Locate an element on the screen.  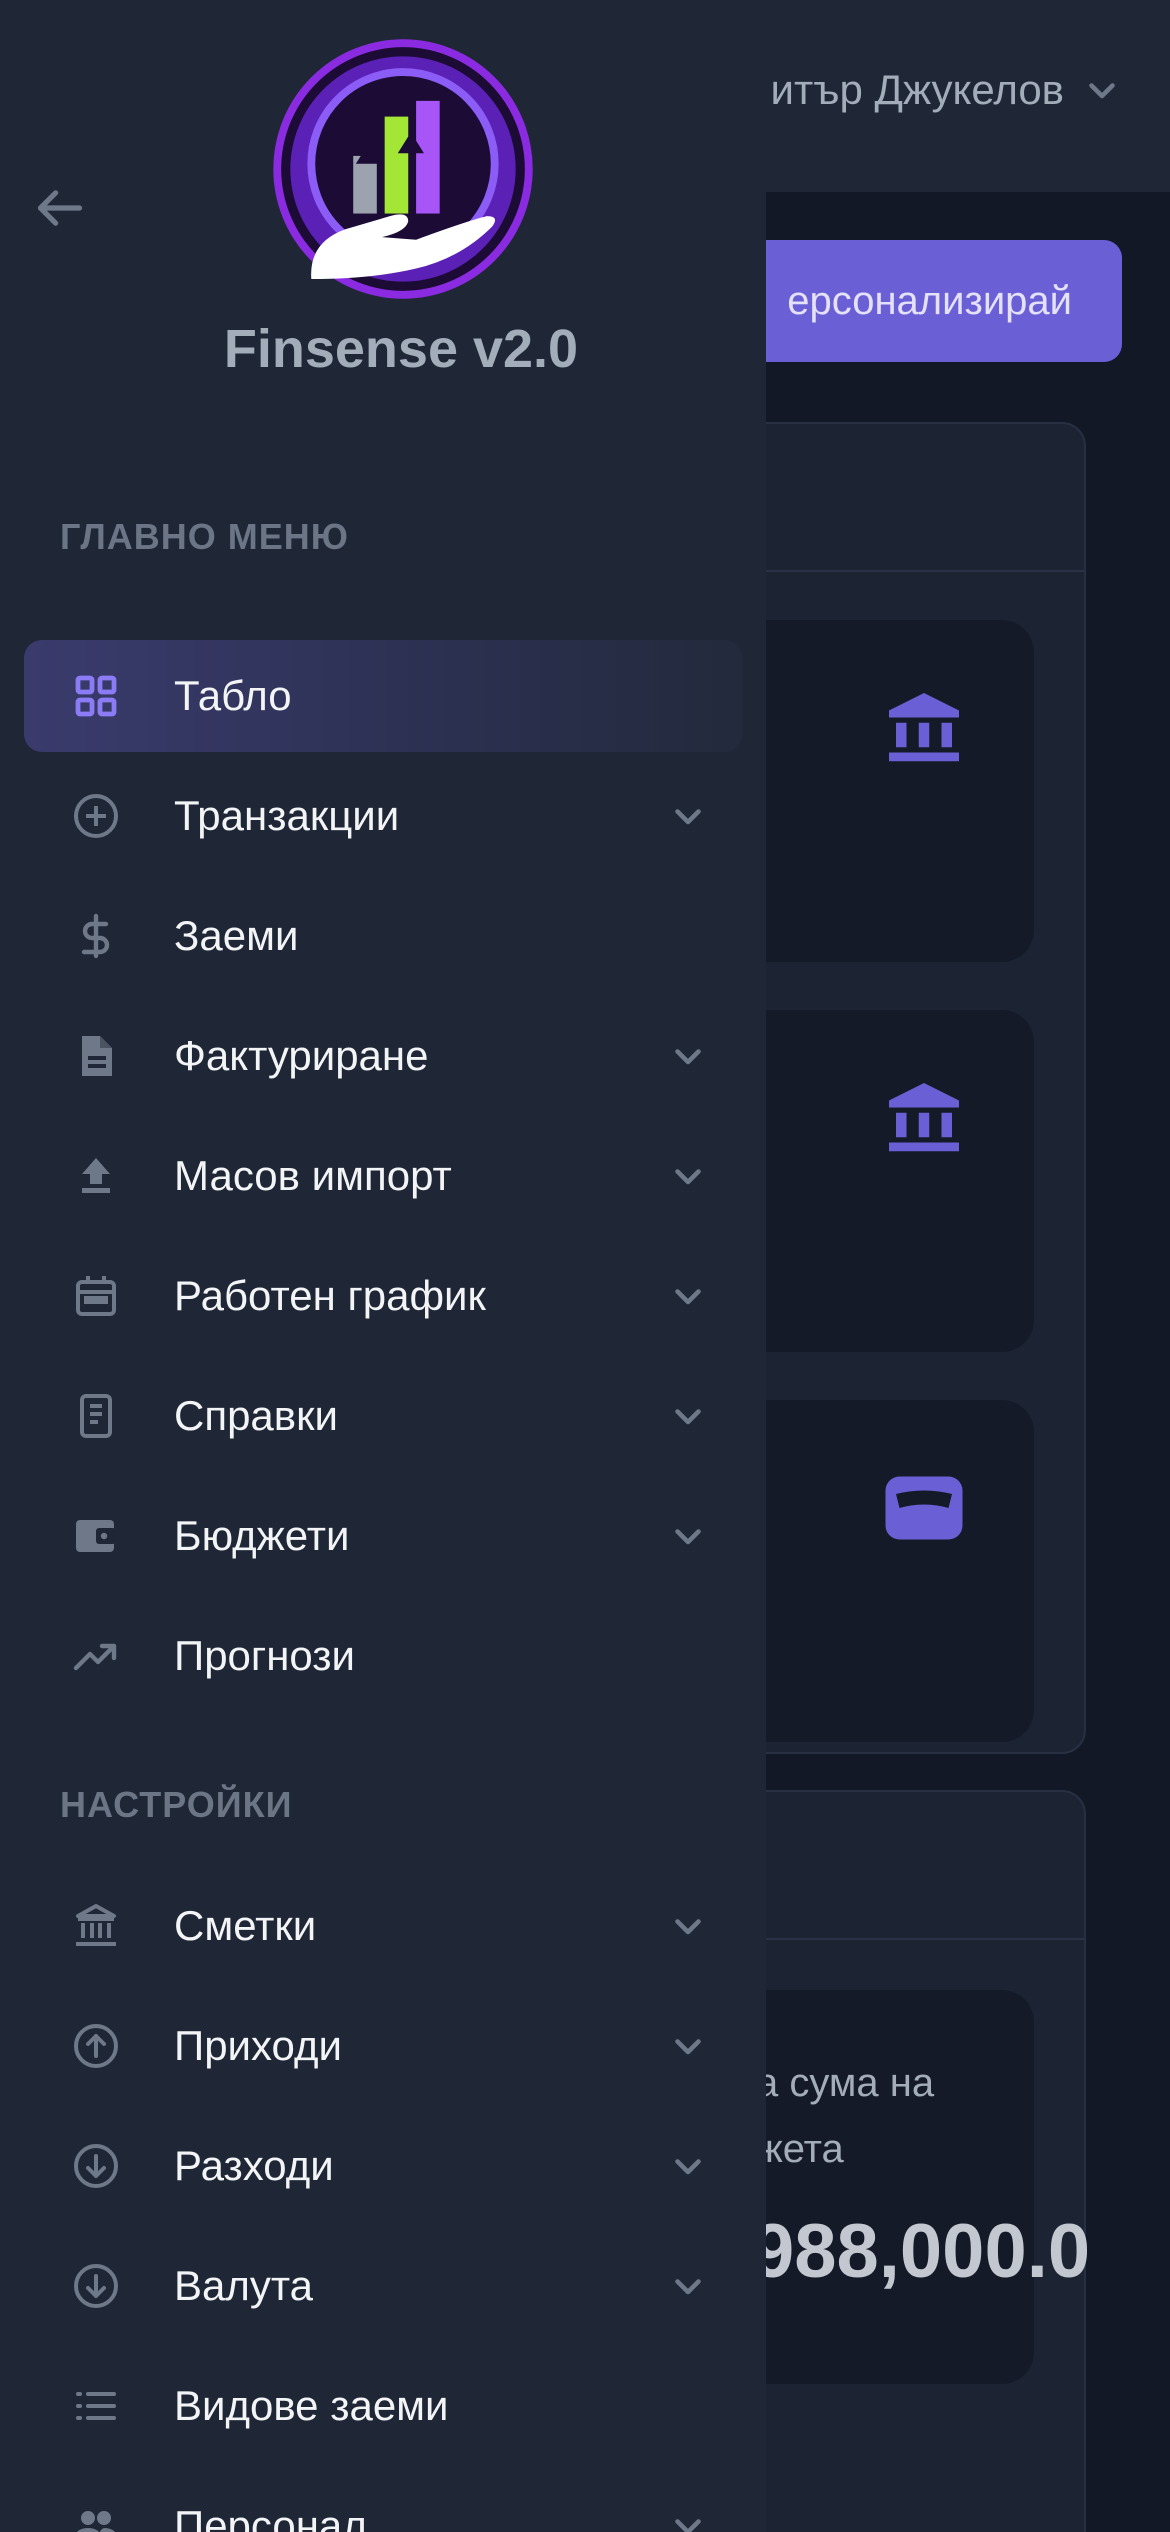
sidebar-item-label: Сметки is located at coordinates (245, 1925).